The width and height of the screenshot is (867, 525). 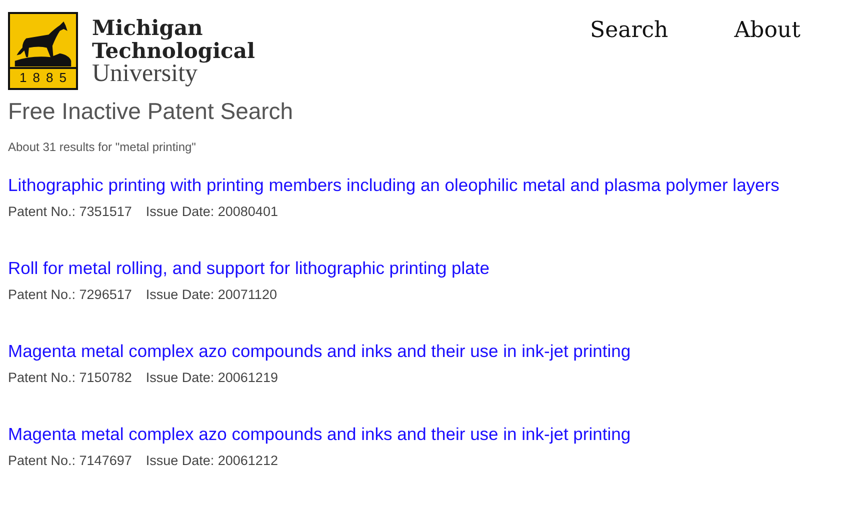 I want to click on issue-date: Issue Date: 20080401, so click(x=212, y=211).